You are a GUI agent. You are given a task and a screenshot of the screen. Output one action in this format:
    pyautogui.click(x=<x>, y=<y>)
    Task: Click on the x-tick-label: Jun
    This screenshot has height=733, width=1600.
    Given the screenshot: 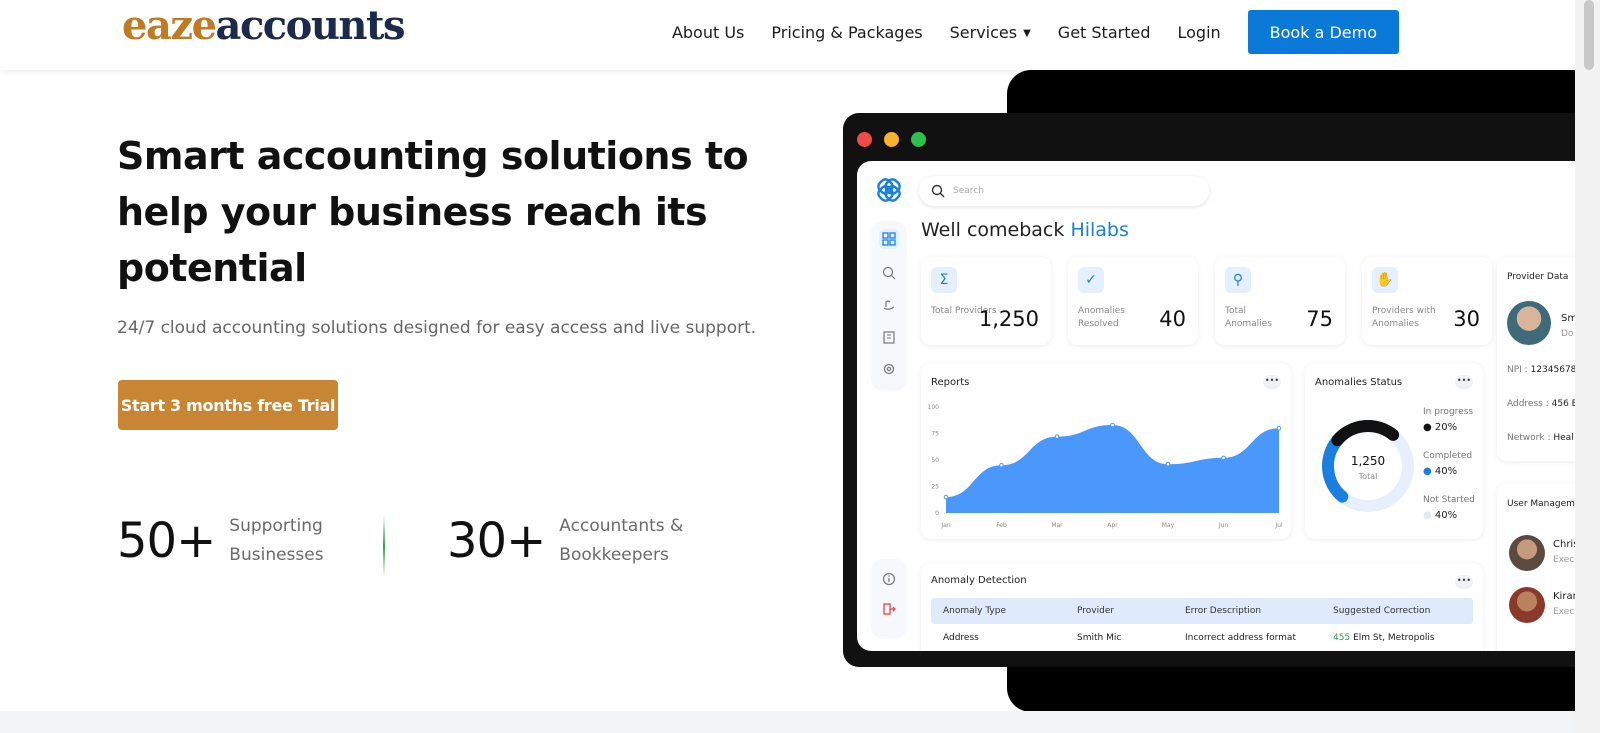 What is the action you would take?
    pyautogui.click(x=1223, y=525)
    